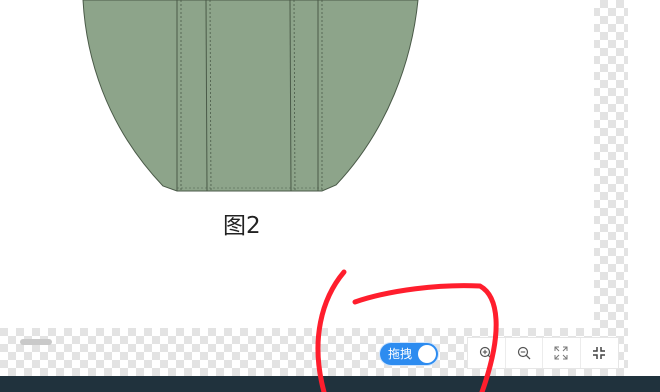 The width and height of the screenshot is (660, 392). I want to click on fit-to-screen-button, so click(562, 353).